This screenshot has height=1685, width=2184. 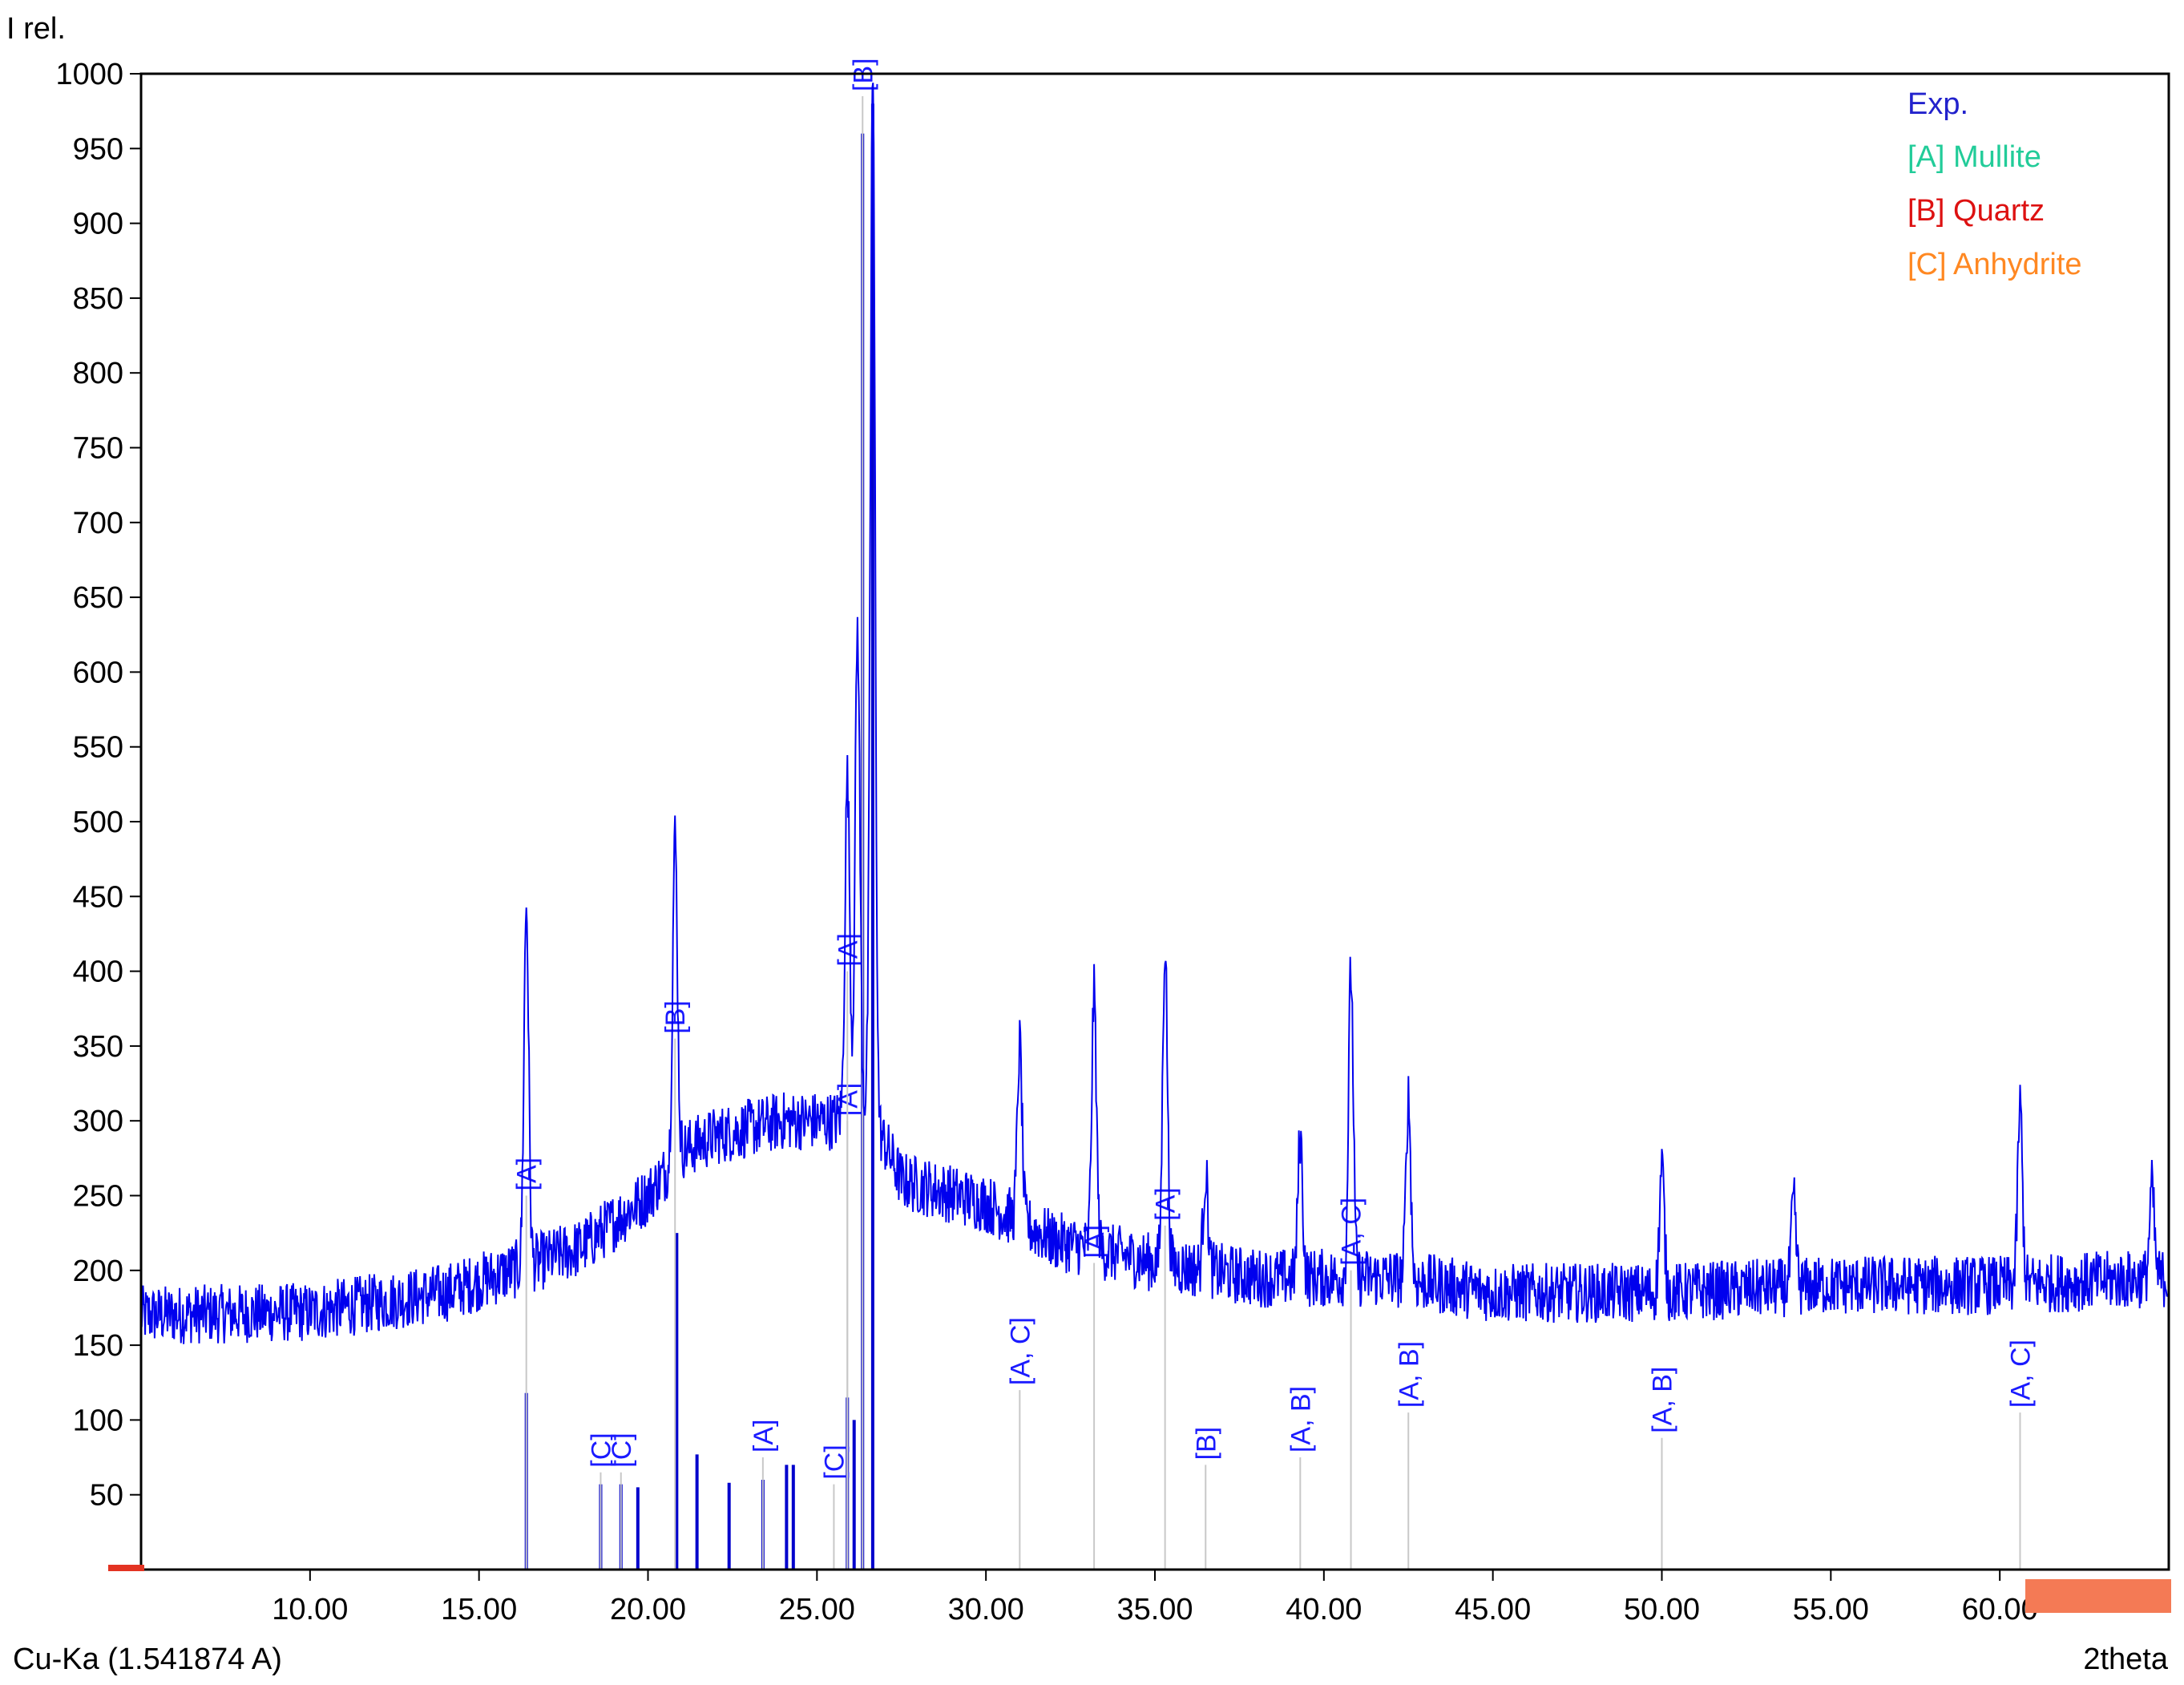 I want to click on y-tick-label: 450, so click(x=98, y=897).